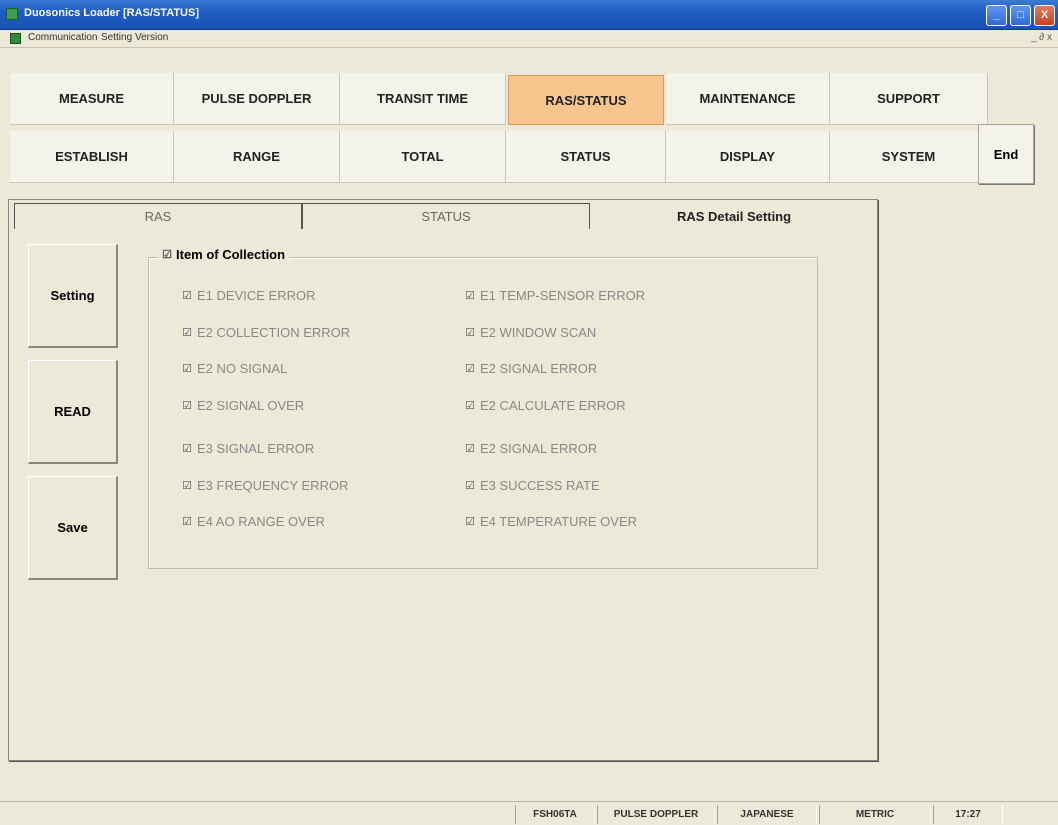 The width and height of the screenshot is (1058, 825). I want to click on status-unit: METRIC, so click(875, 814).